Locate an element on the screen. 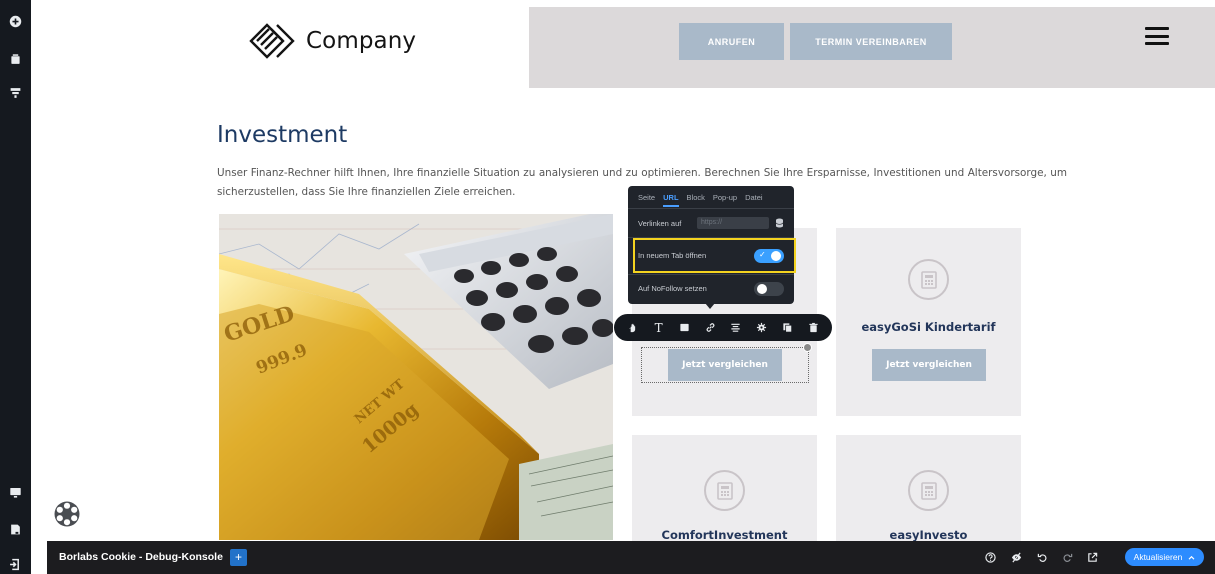  editor-sidebar is located at coordinates (15, 287).